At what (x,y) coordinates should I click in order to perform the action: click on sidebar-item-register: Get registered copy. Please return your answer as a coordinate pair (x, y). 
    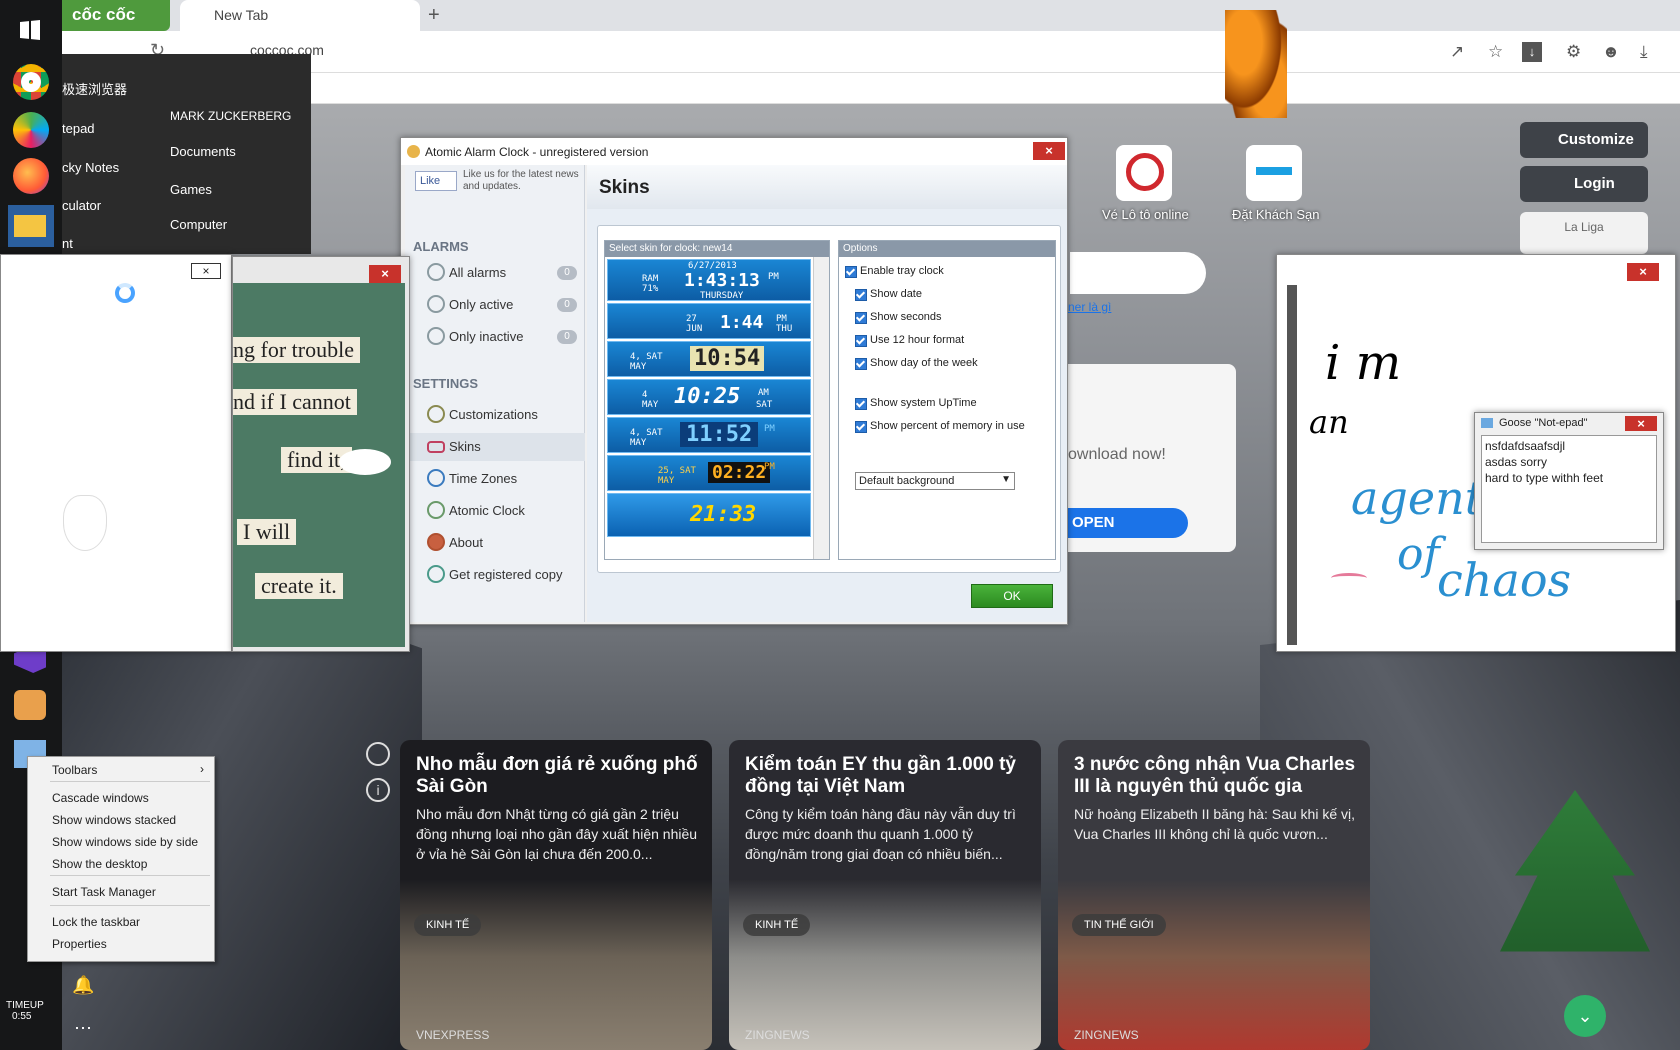
    Looking at the image, I should click on (505, 575).